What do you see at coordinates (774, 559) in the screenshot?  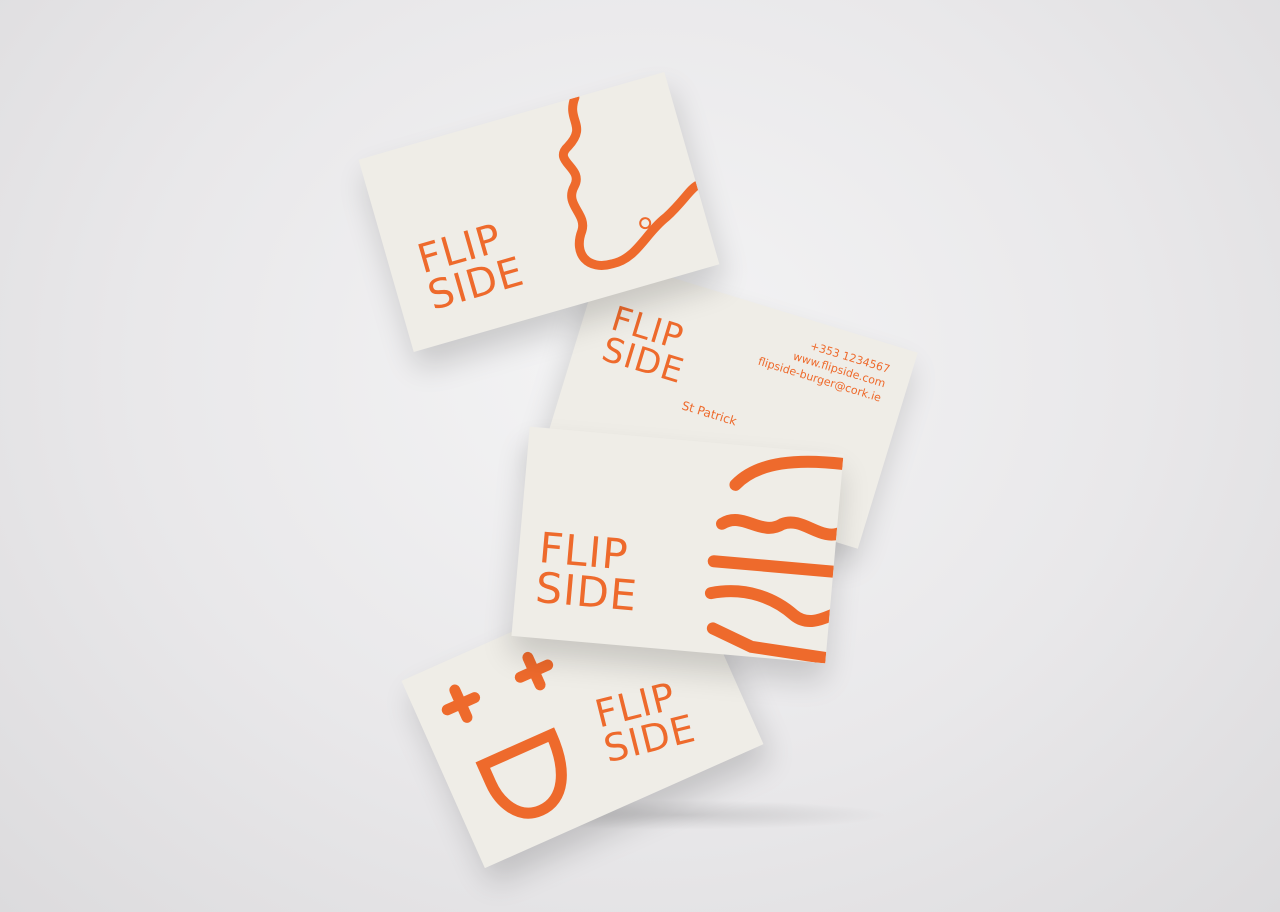 I see `burger-icon` at bounding box center [774, 559].